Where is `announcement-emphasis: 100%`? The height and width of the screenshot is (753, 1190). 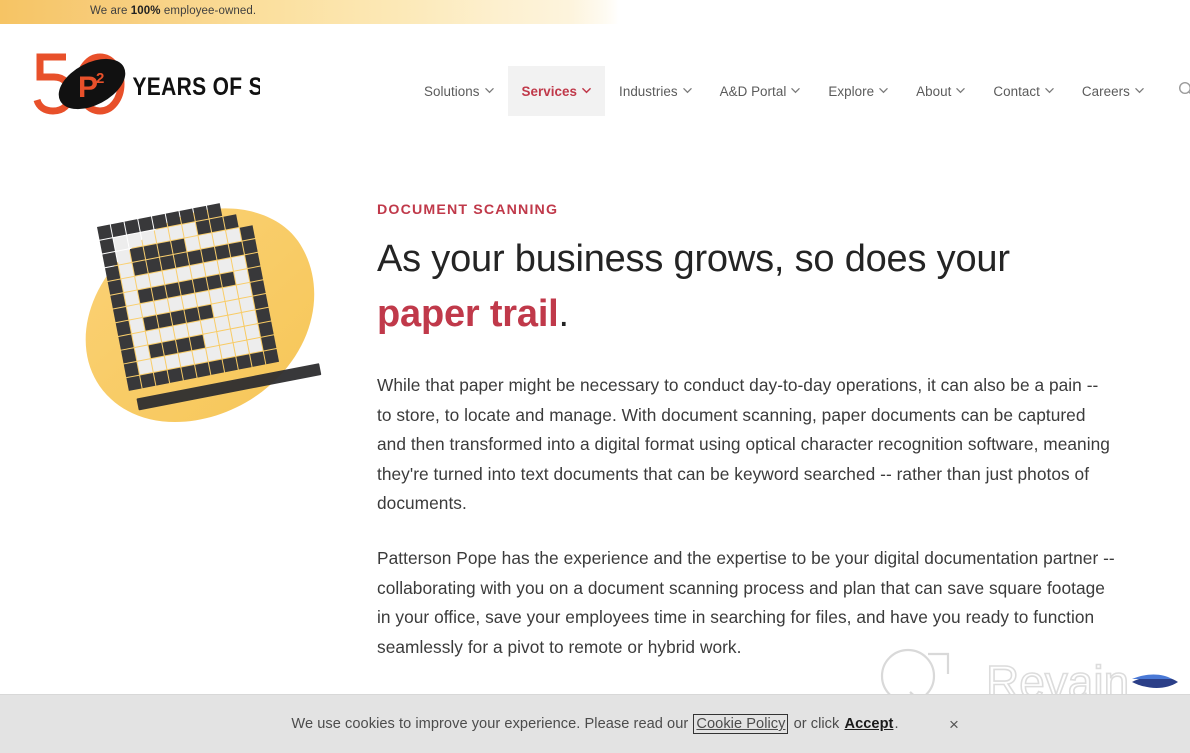 announcement-emphasis: 100% is located at coordinates (145, 11).